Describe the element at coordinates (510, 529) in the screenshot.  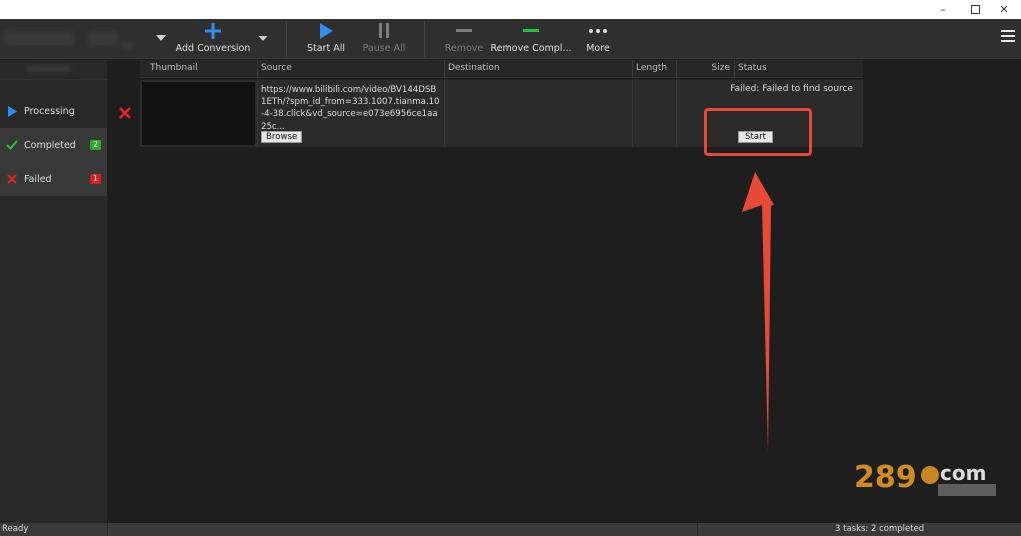
I see `status-bar: Ready 3 tasks: 2 completed` at that location.